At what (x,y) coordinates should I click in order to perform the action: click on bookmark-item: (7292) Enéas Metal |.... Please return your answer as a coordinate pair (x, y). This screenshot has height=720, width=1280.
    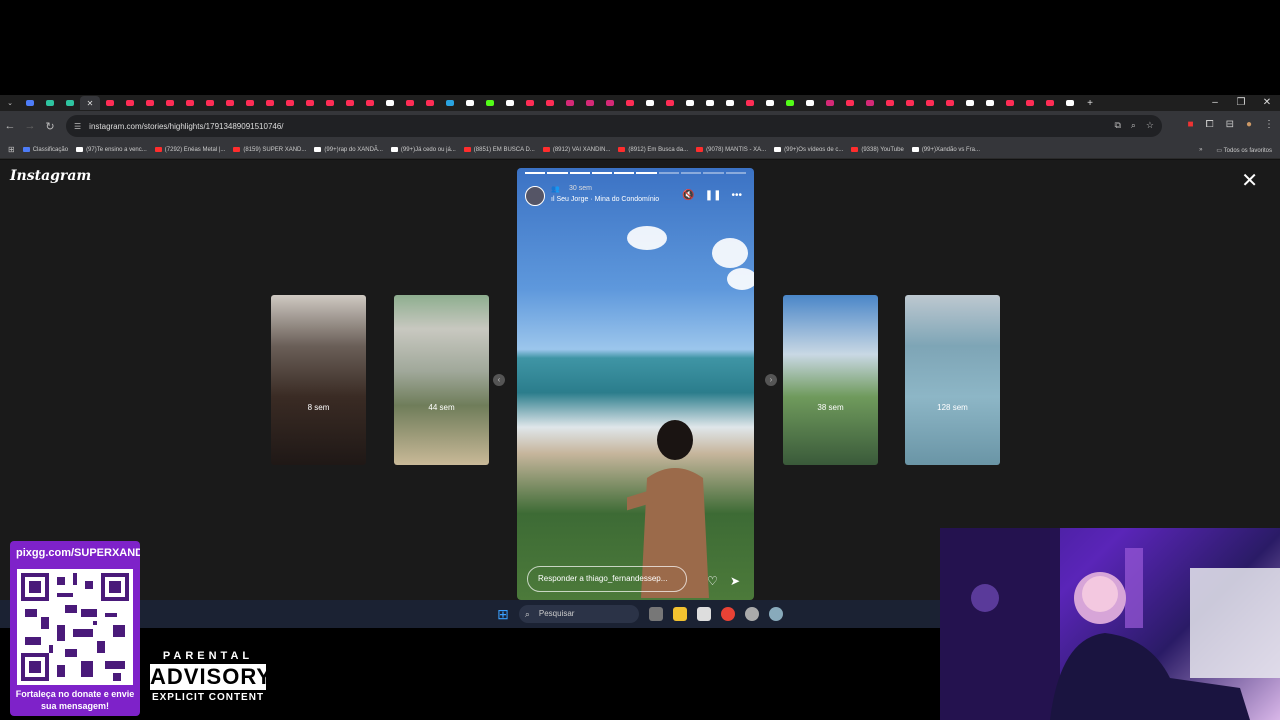
    Looking at the image, I should click on (189, 150).